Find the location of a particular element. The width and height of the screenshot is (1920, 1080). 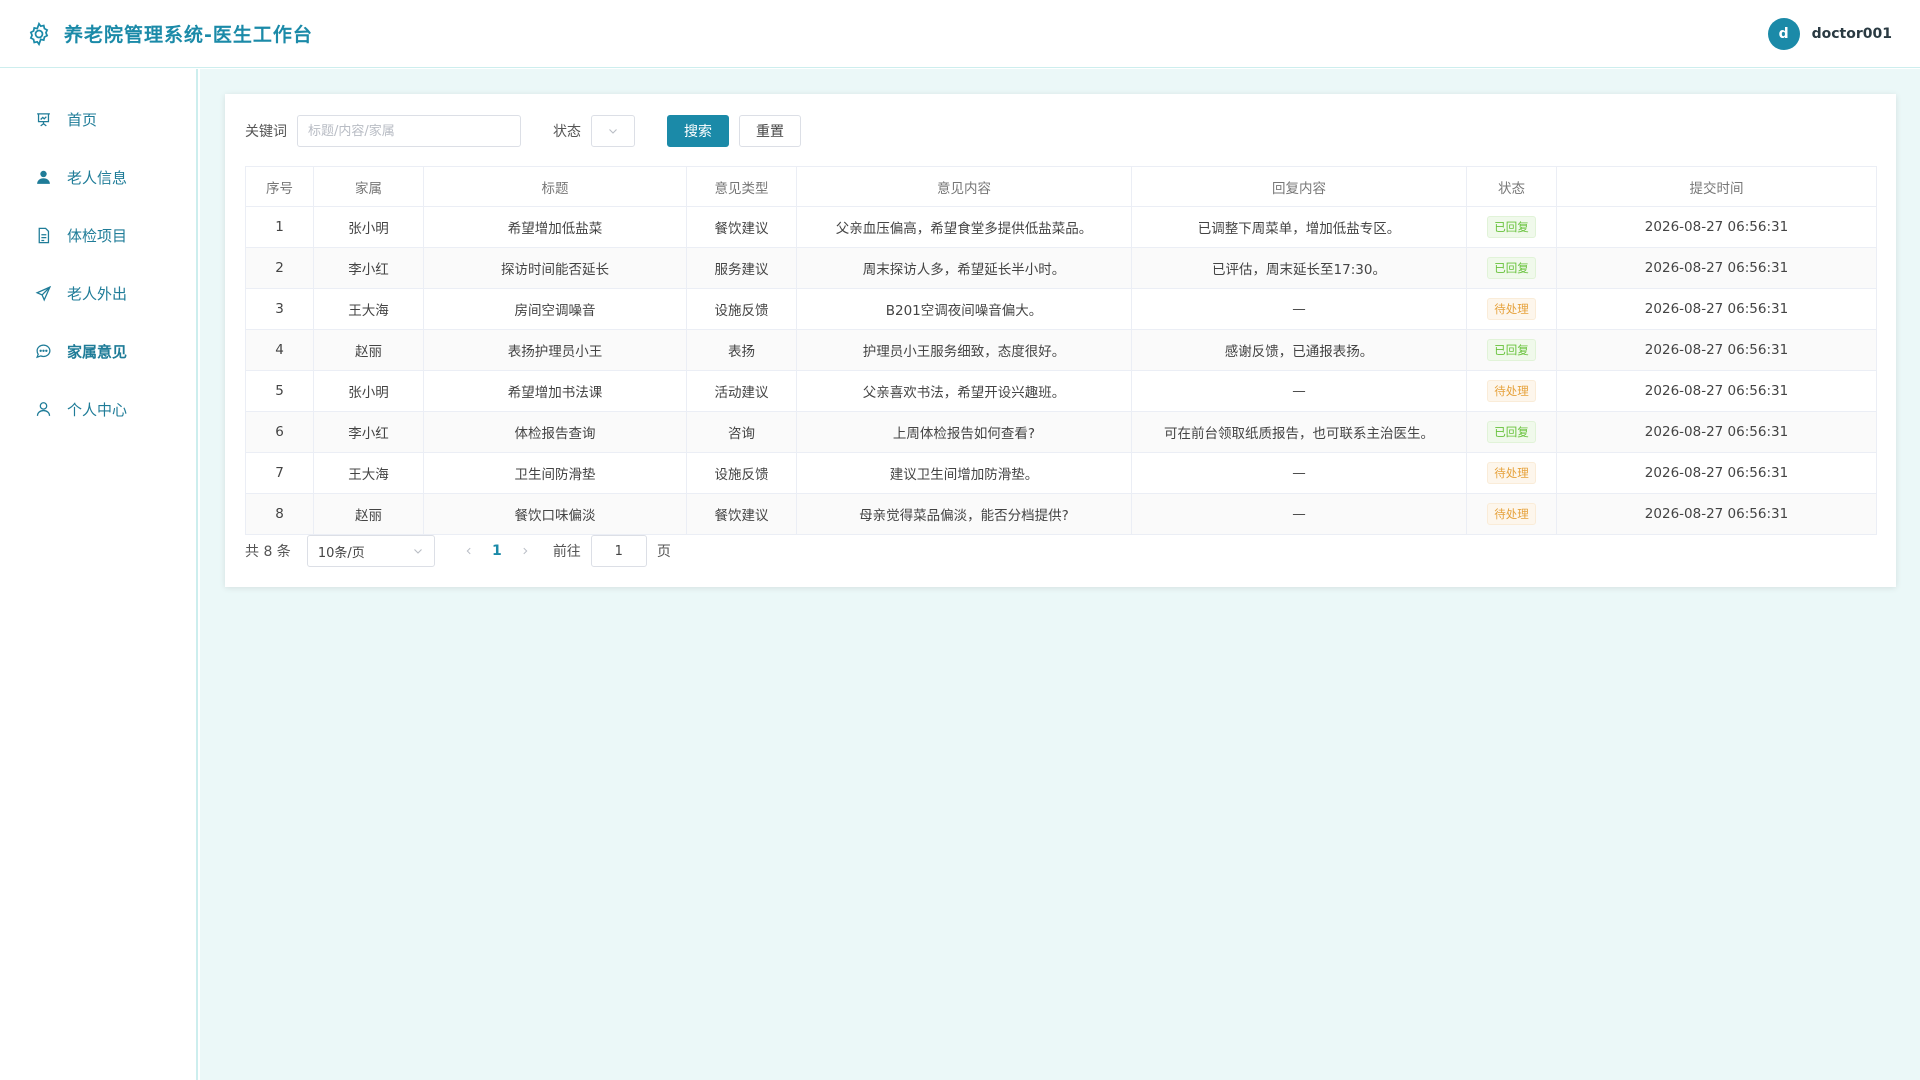

cell-no: 5 is located at coordinates (279, 391).